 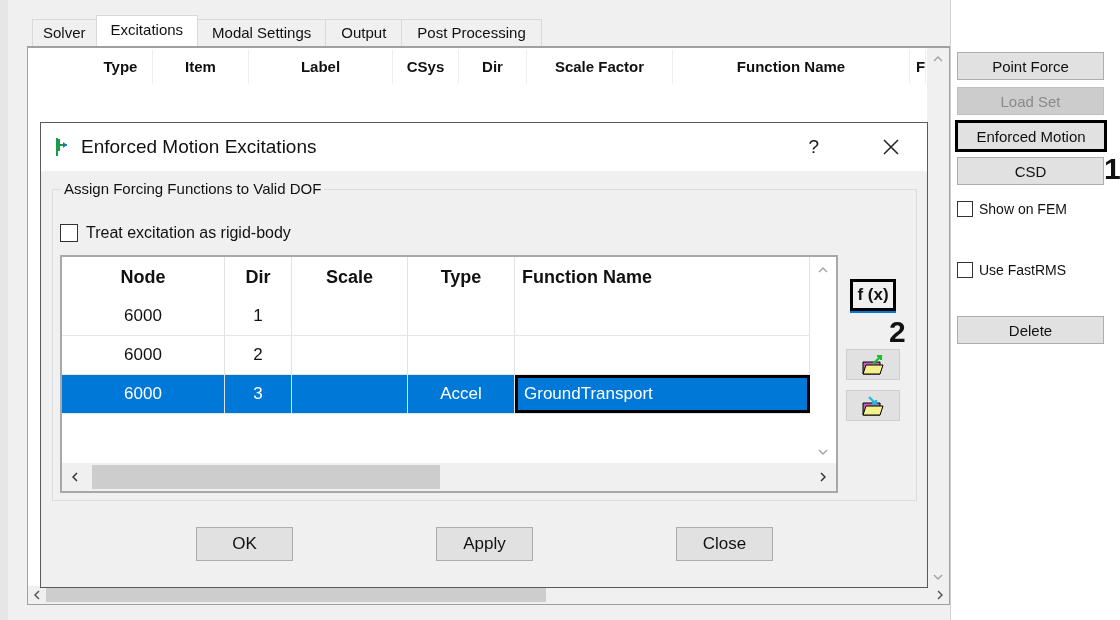 What do you see at coordinates (897, 332) in the screenshot?
I see `annotation-number: 2` at bounding box center [897, 332].